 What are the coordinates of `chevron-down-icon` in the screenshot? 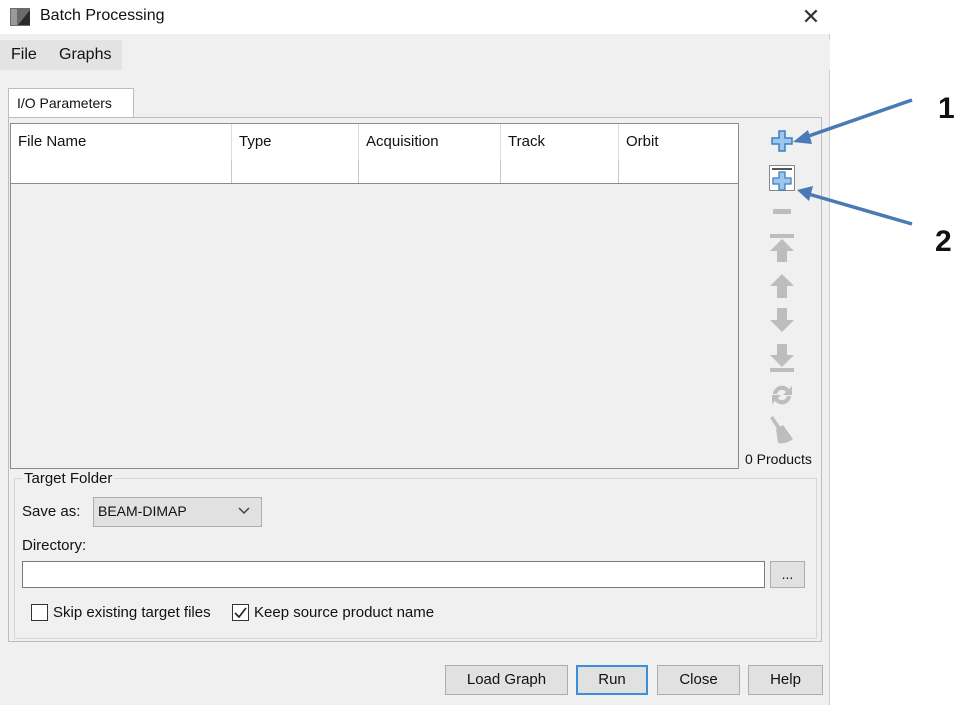 It's located at (244, 511).